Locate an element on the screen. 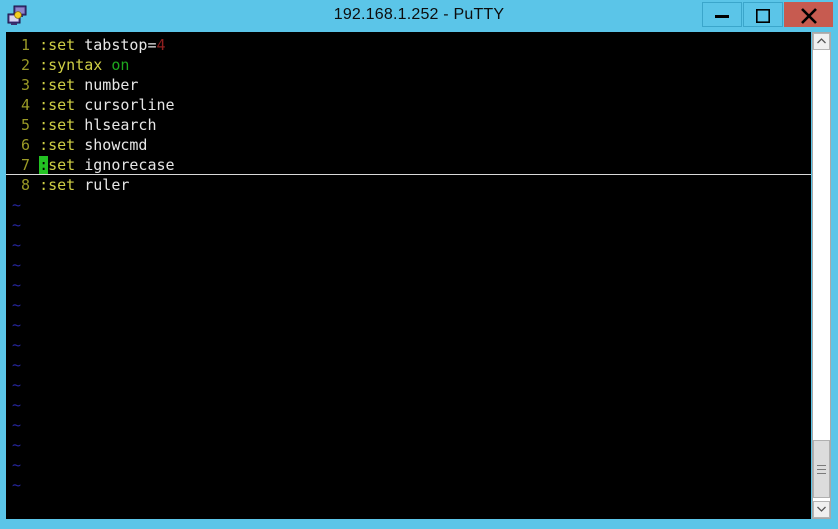  maximize-button is located at coordinates (763, 14).